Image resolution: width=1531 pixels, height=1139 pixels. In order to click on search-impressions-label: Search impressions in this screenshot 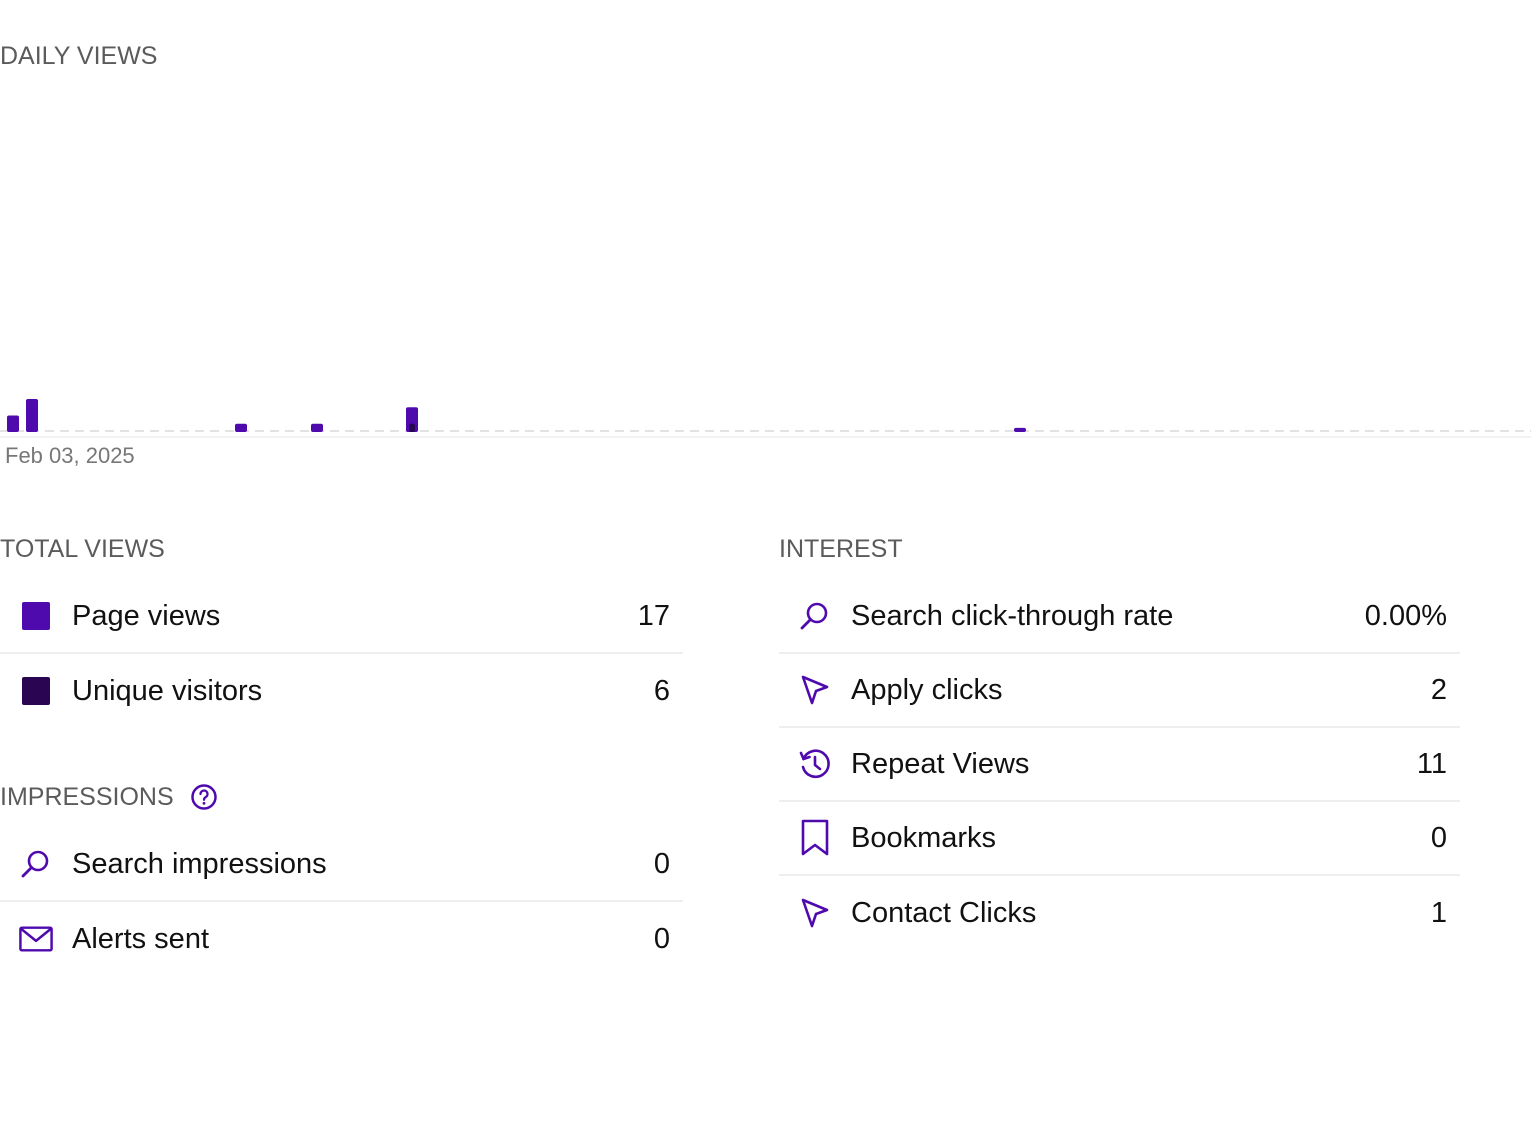, I will do `click(199, 863)`.